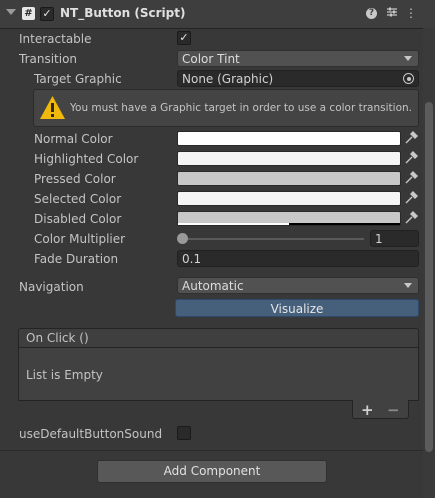 The width and height of the screenshot is (435, 498). Describe the element at coordinates (217, 14) in the screenshot. I see `component-header: # ✓ NT_Button (Script) ? ⋮` at that location.